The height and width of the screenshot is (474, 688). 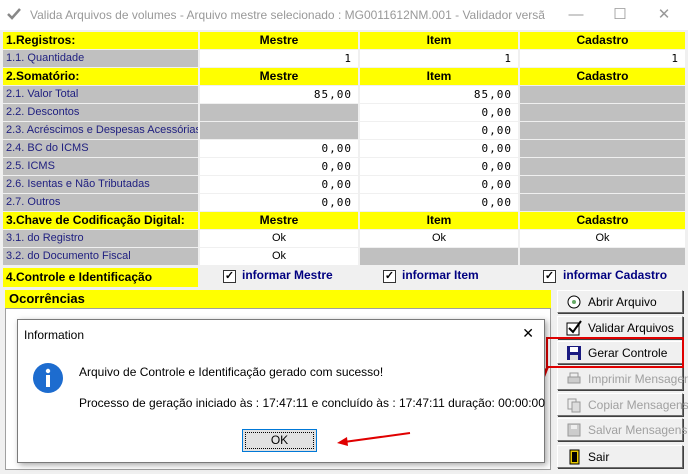 I want to click on cell-cadastro: 1, so click(x=602, y=58).